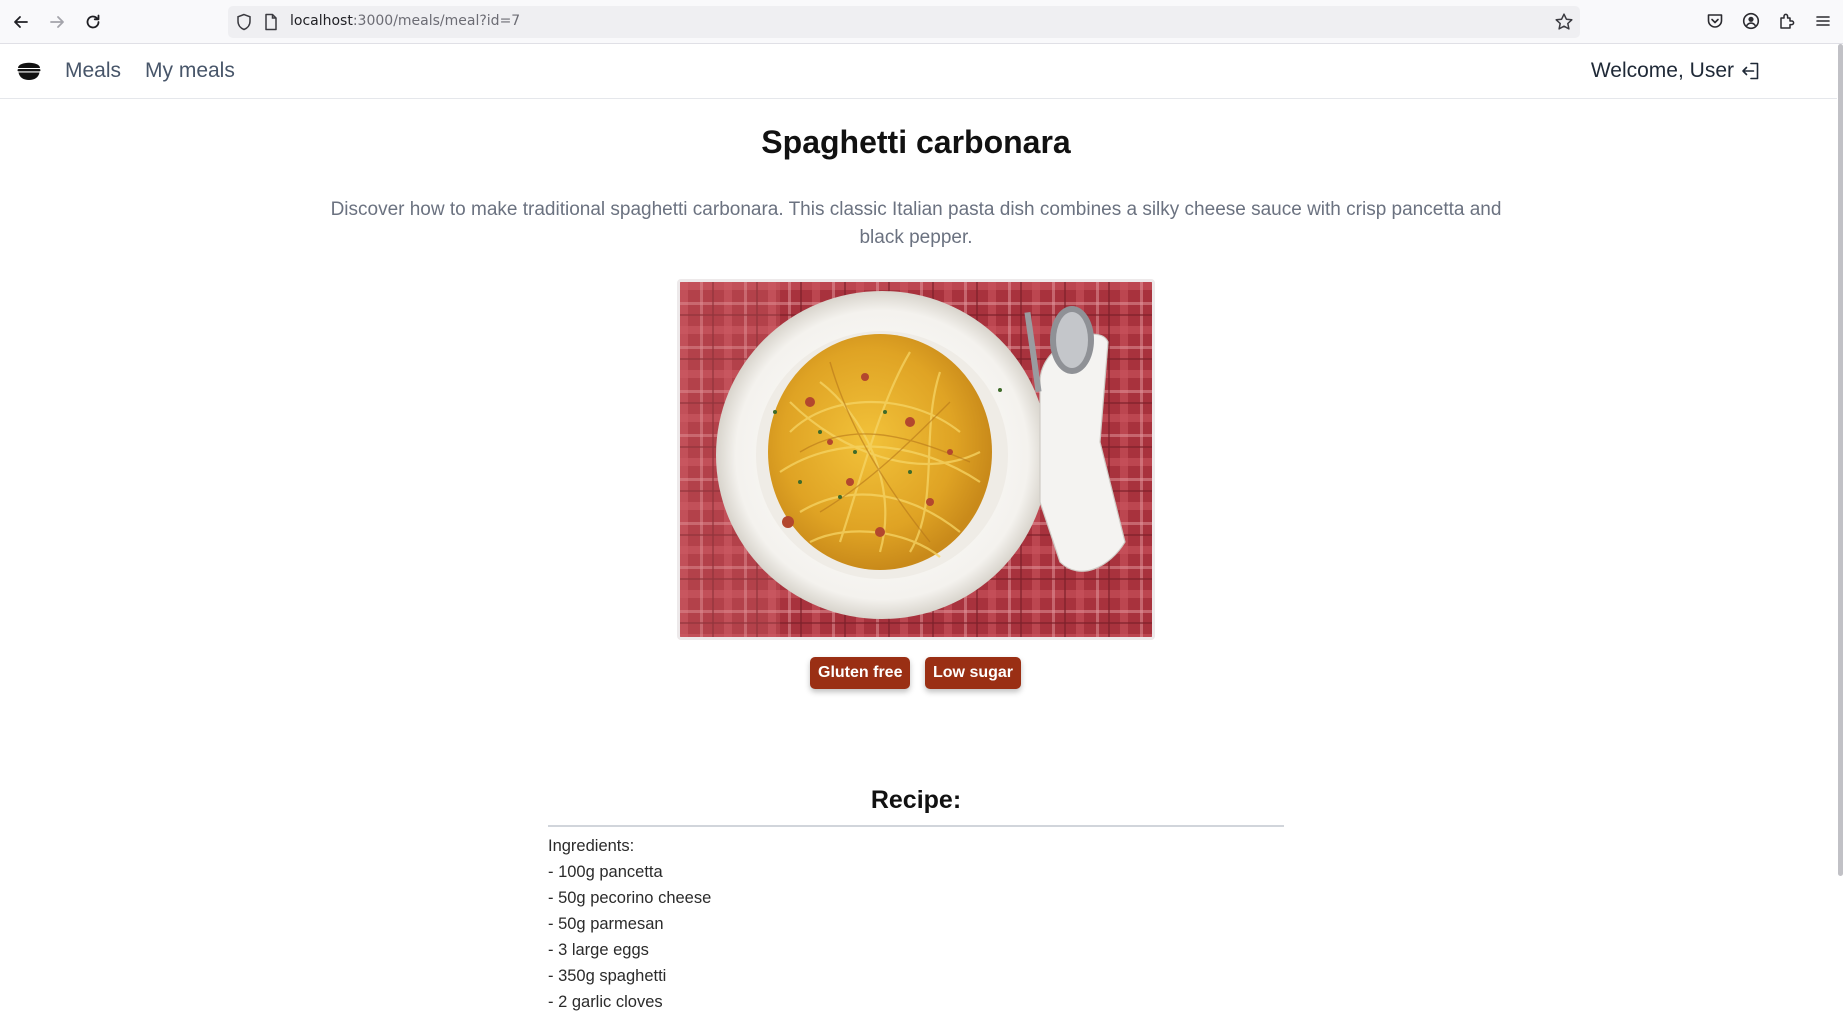 This screenshot has height=1015, width=1843. I want to click on recipe-line: - 3 large eggs, so click(598, 950).